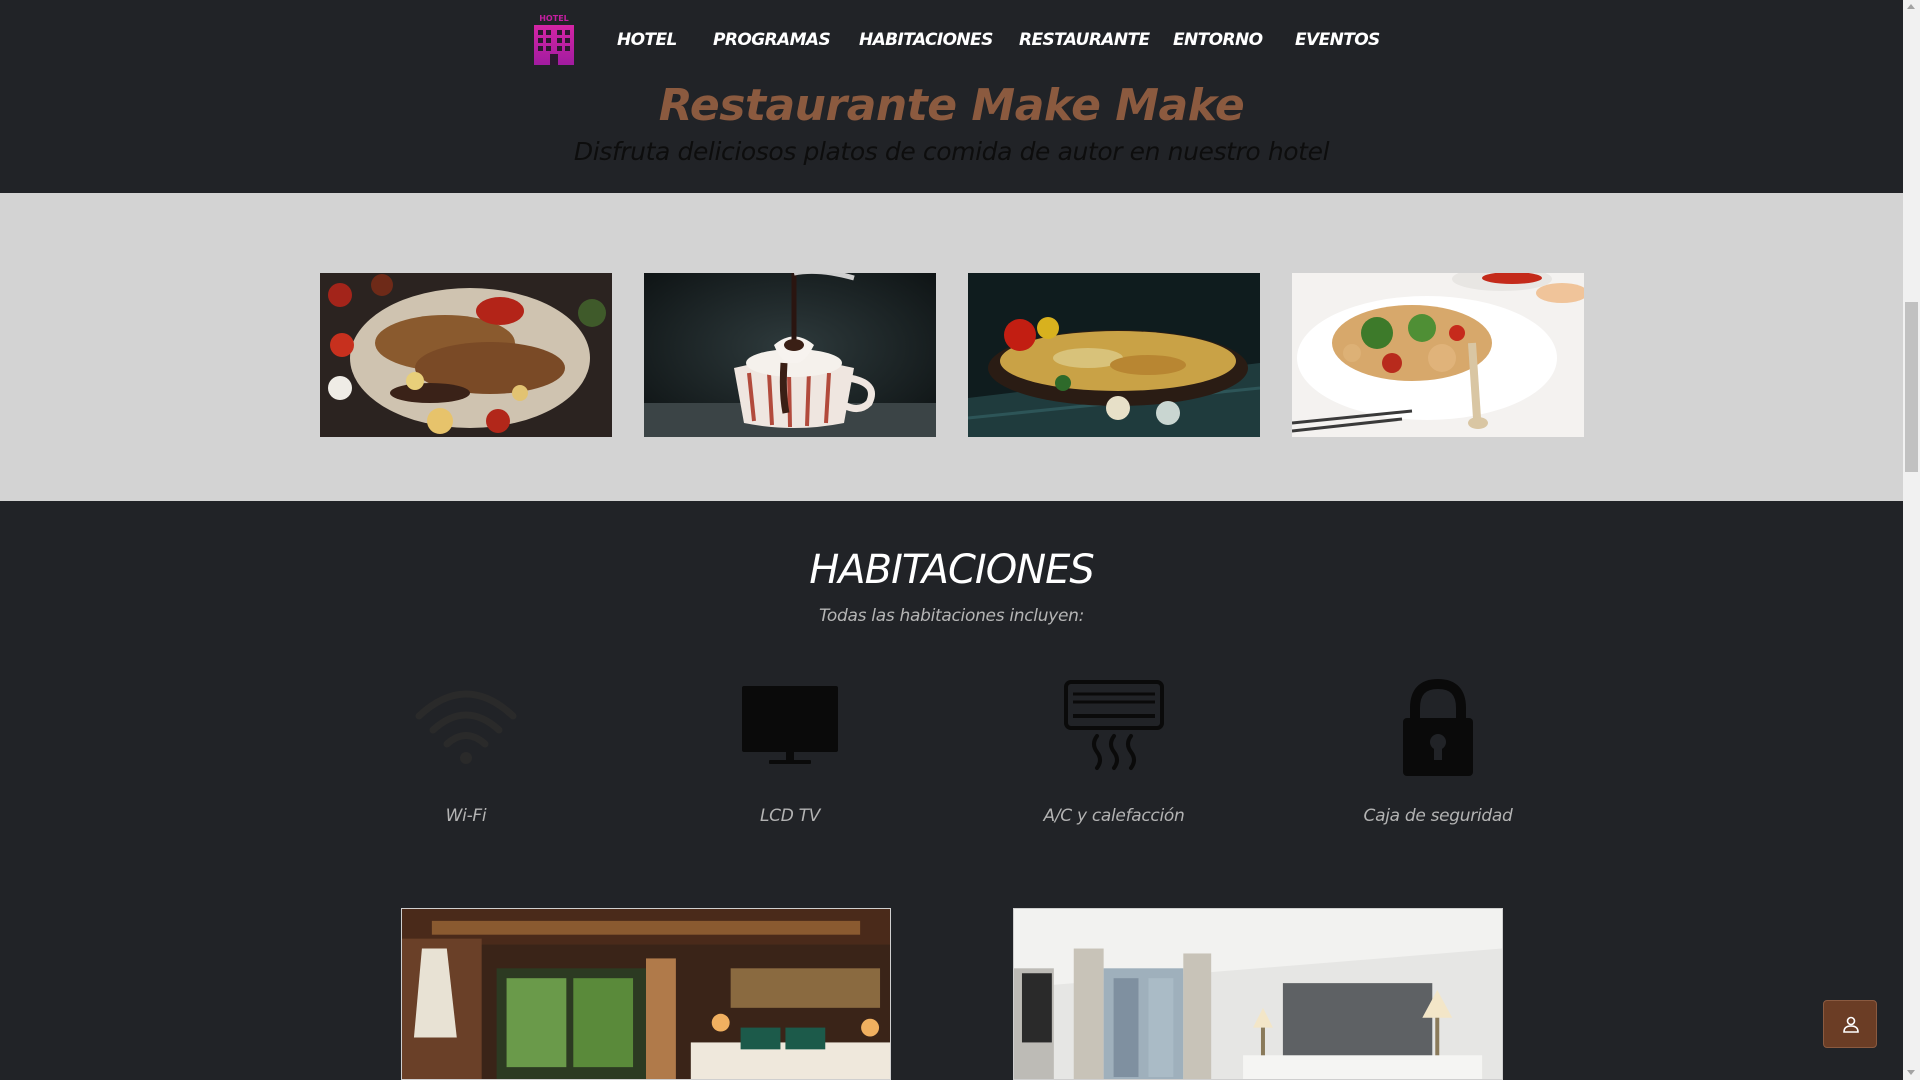 The image size is (1920, 1080). What do you see at coordinates (1438, 355) in the screenshot?
I see `food-photo-salad` at bounding box center [1438, 355].